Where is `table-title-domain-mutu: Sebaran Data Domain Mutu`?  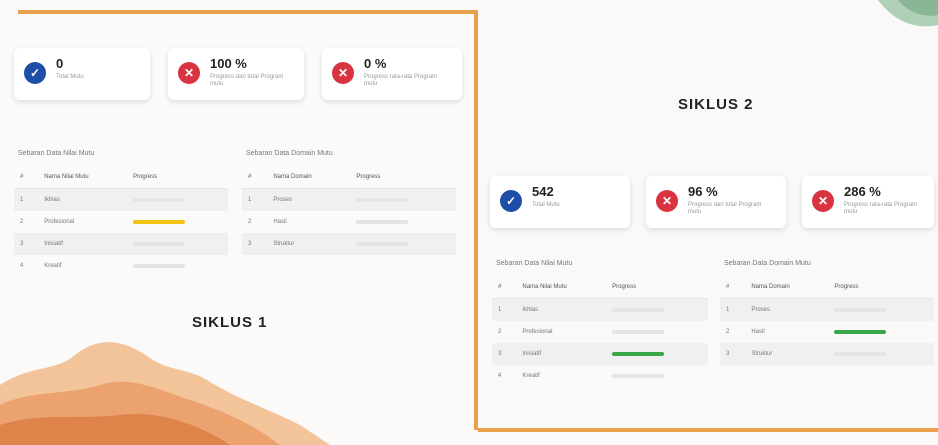 table-title-domain-mutu: Sebaran Data Domain Mutu is located at coordinates (289, 153).